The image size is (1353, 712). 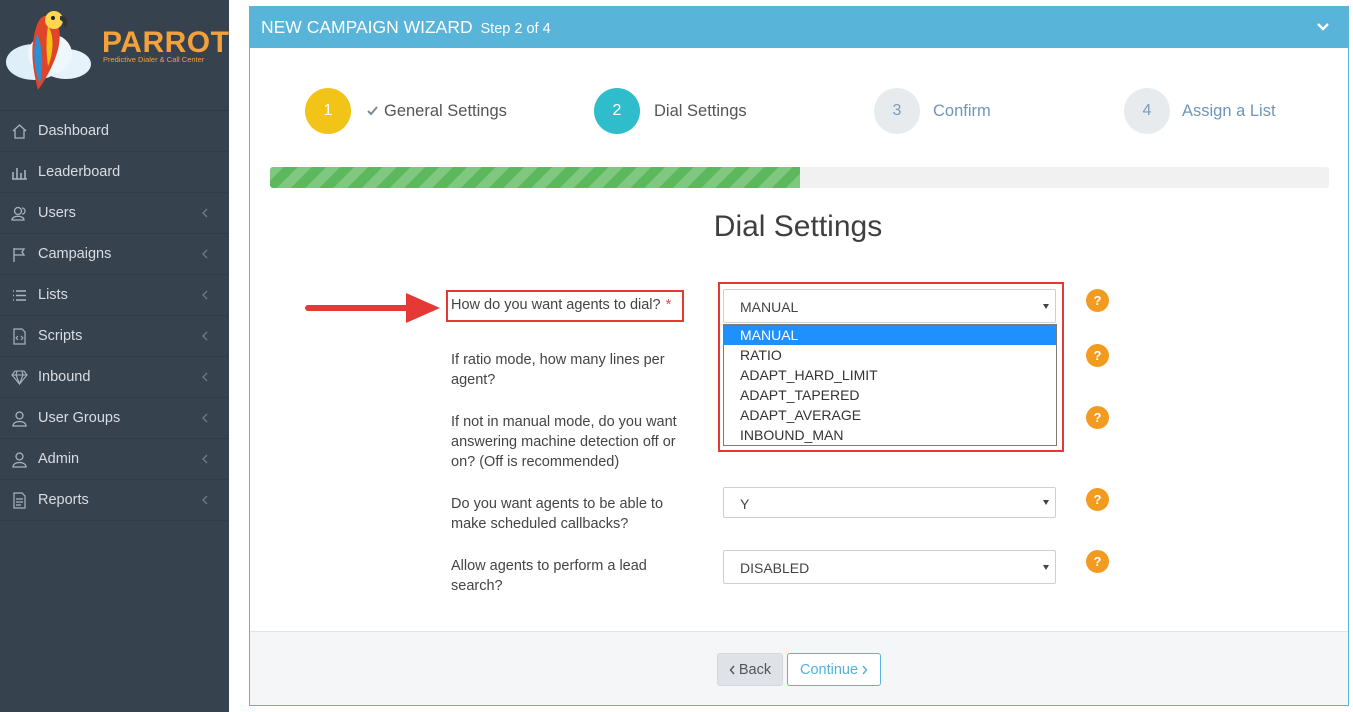 What do you see at coordinates (114, 295) in the screenshot?
I see `sidebar-item-lists: Lists` at bounding box center [114, 295].